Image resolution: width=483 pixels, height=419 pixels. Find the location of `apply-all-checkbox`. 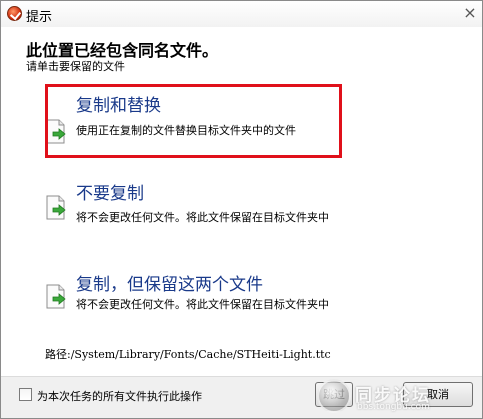

apply-all-checkbox is located at coordinates (25, 394).